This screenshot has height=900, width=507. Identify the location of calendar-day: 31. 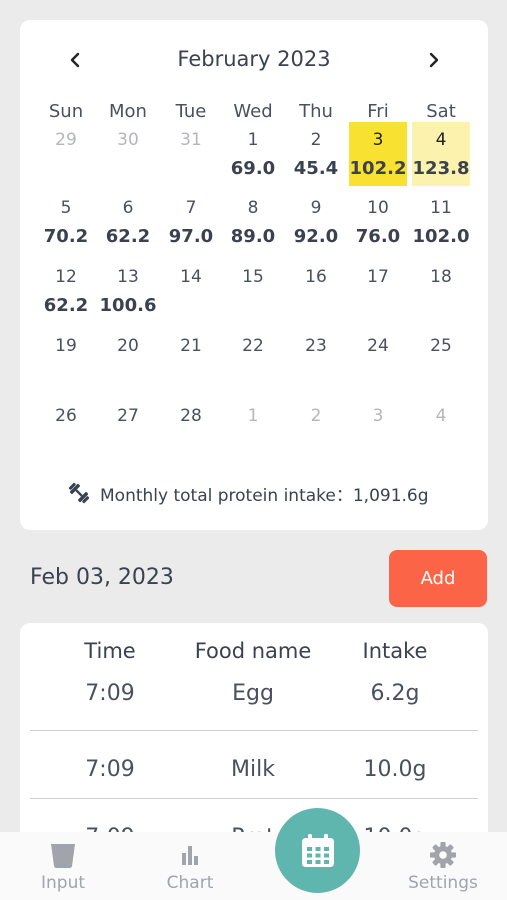
(191, 154).